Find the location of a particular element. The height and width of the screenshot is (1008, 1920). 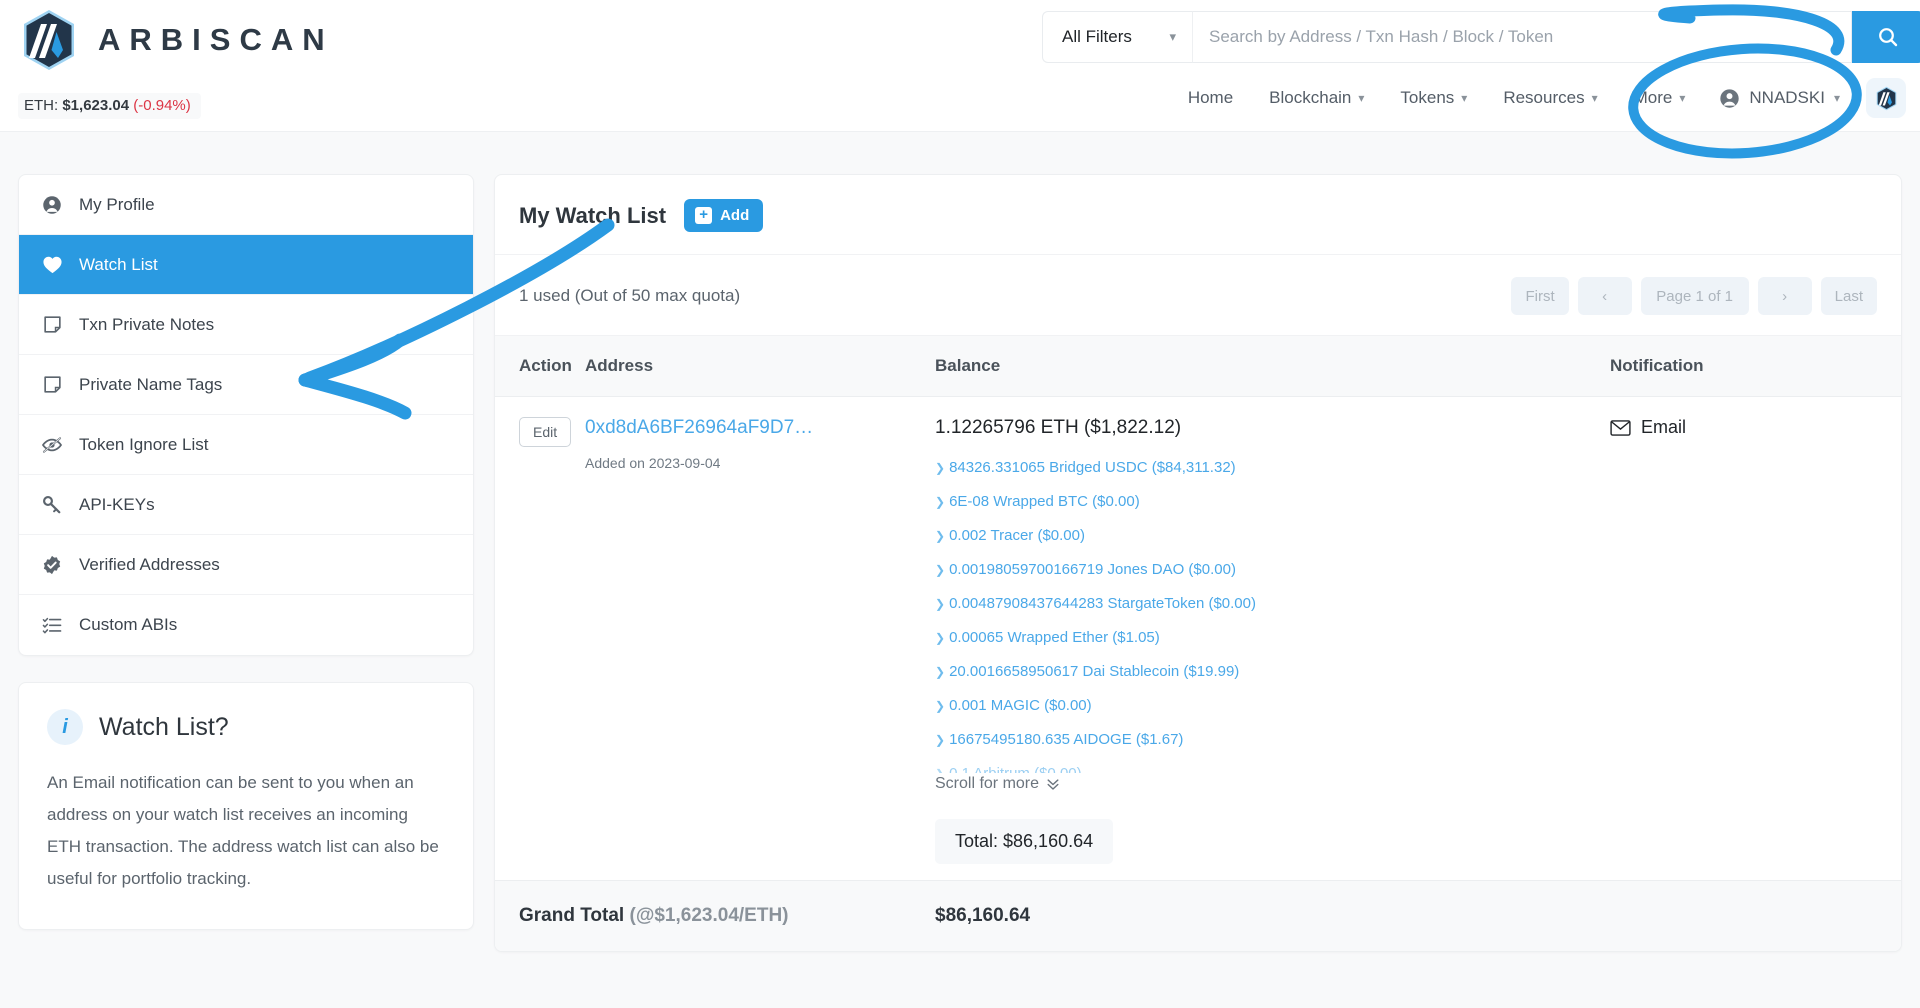

nav-item-more: More ▾ is located at coordinates (1660, 98).